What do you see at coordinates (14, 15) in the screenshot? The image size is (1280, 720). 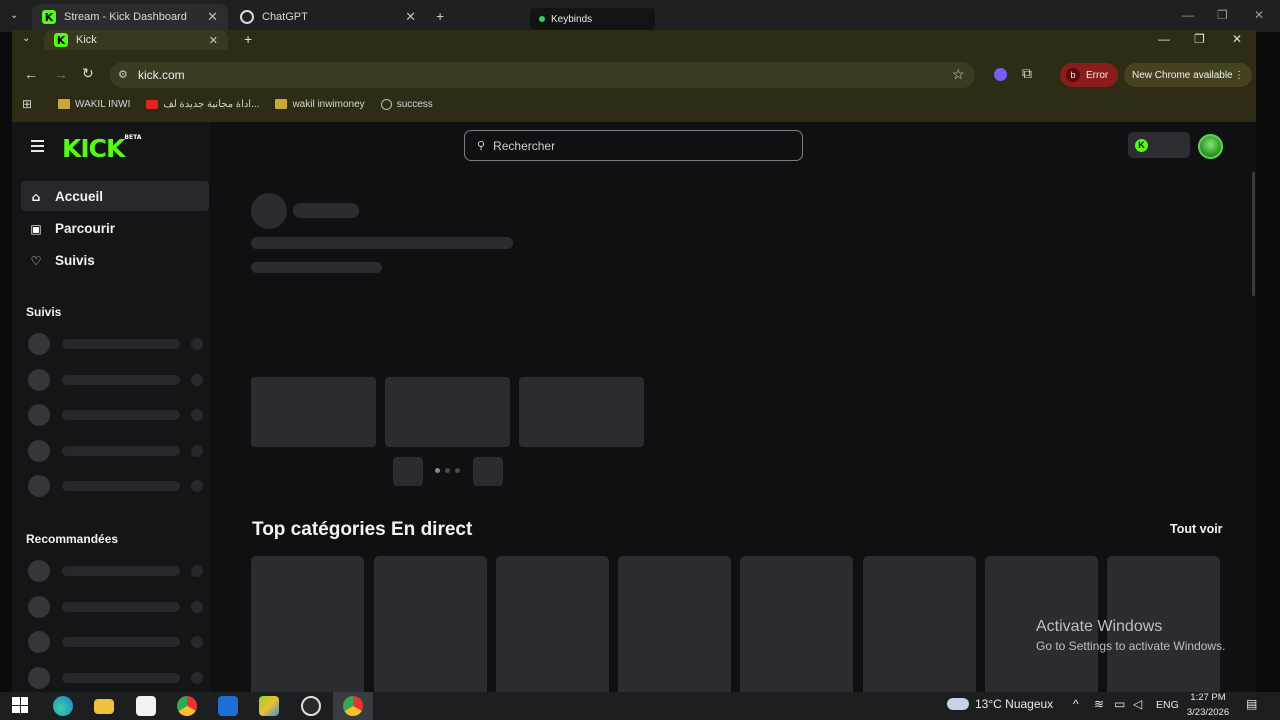 I see `tab-search-icon: ⌄` at bounding box center [14, 15].